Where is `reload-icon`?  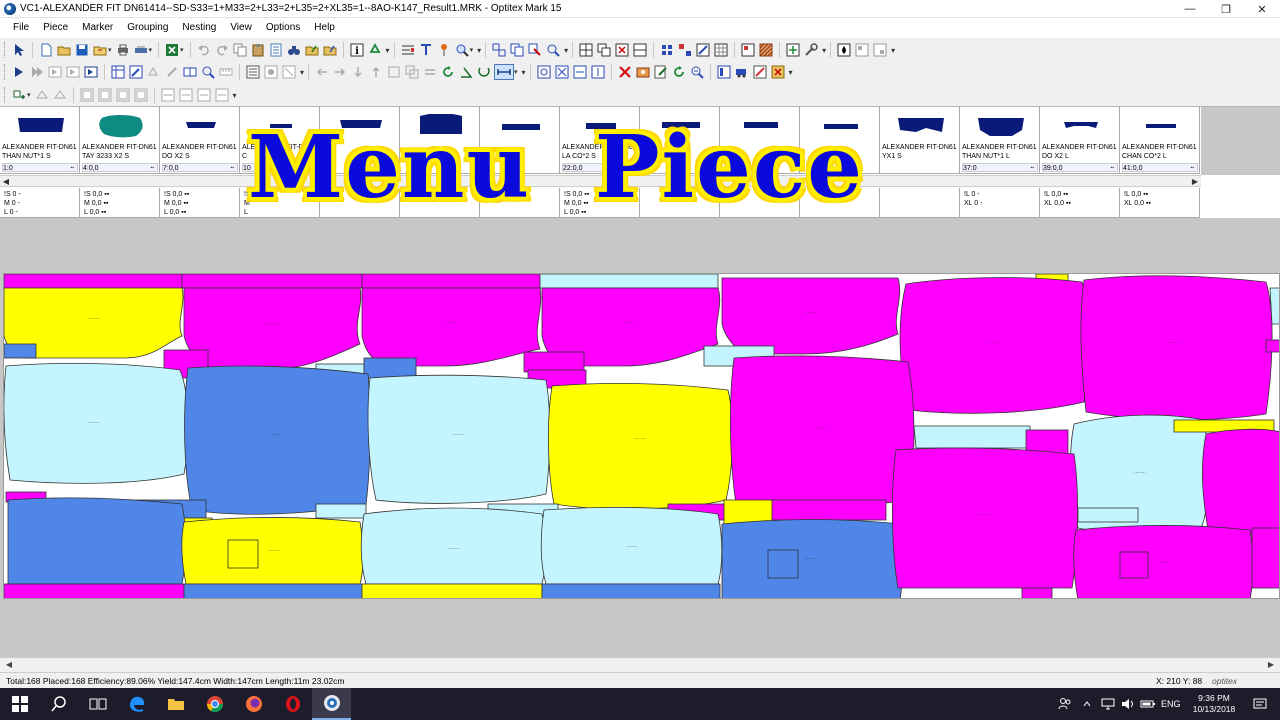 reload-icon is located at coordinates (679, 72).